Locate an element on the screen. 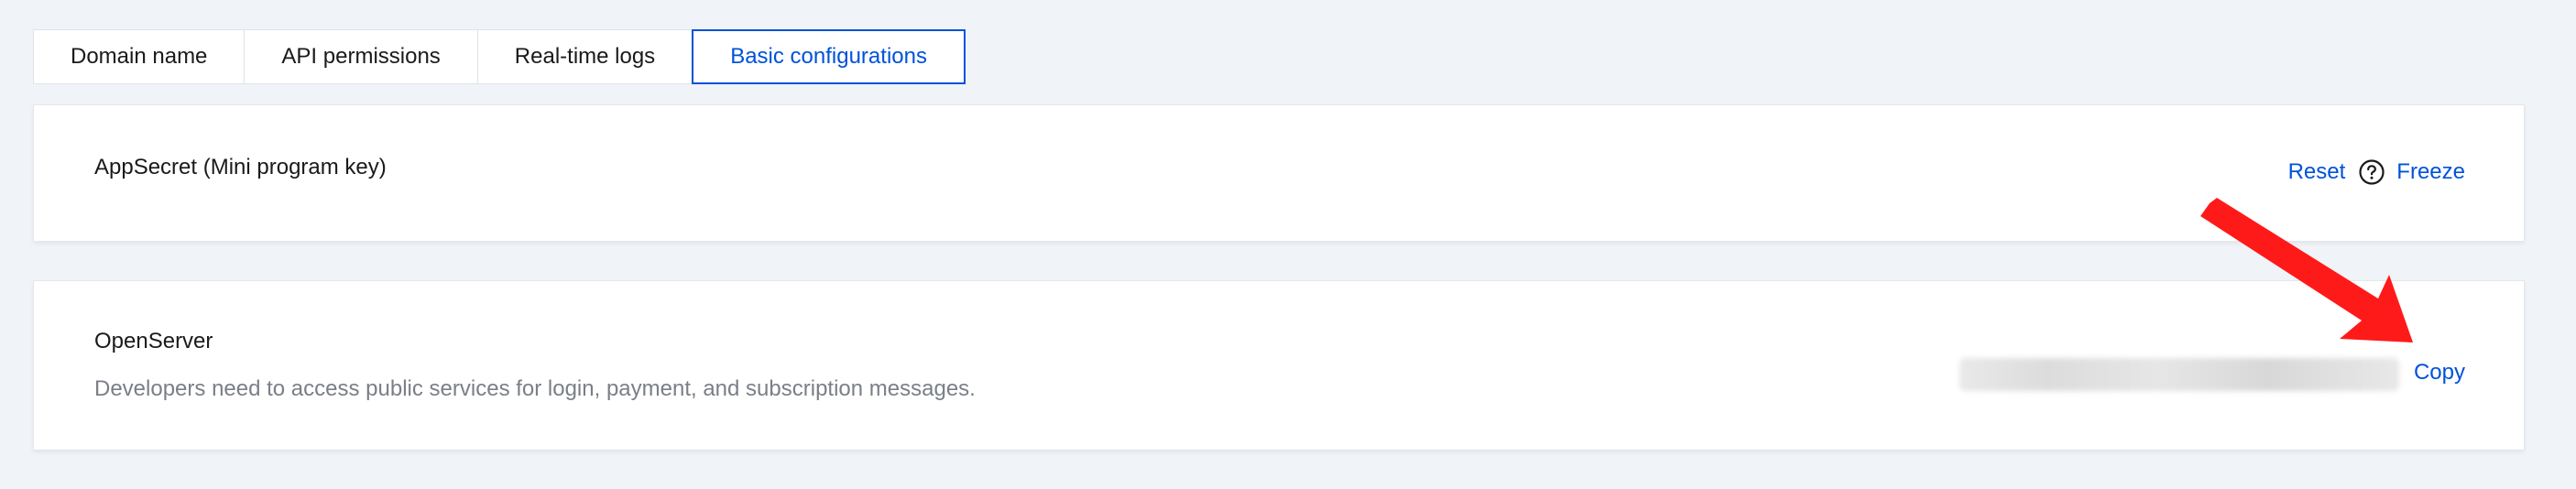 The height and width of the screenshot is (489, 2576). freeze-link: Freeze is located at coordinates (2431, 172).